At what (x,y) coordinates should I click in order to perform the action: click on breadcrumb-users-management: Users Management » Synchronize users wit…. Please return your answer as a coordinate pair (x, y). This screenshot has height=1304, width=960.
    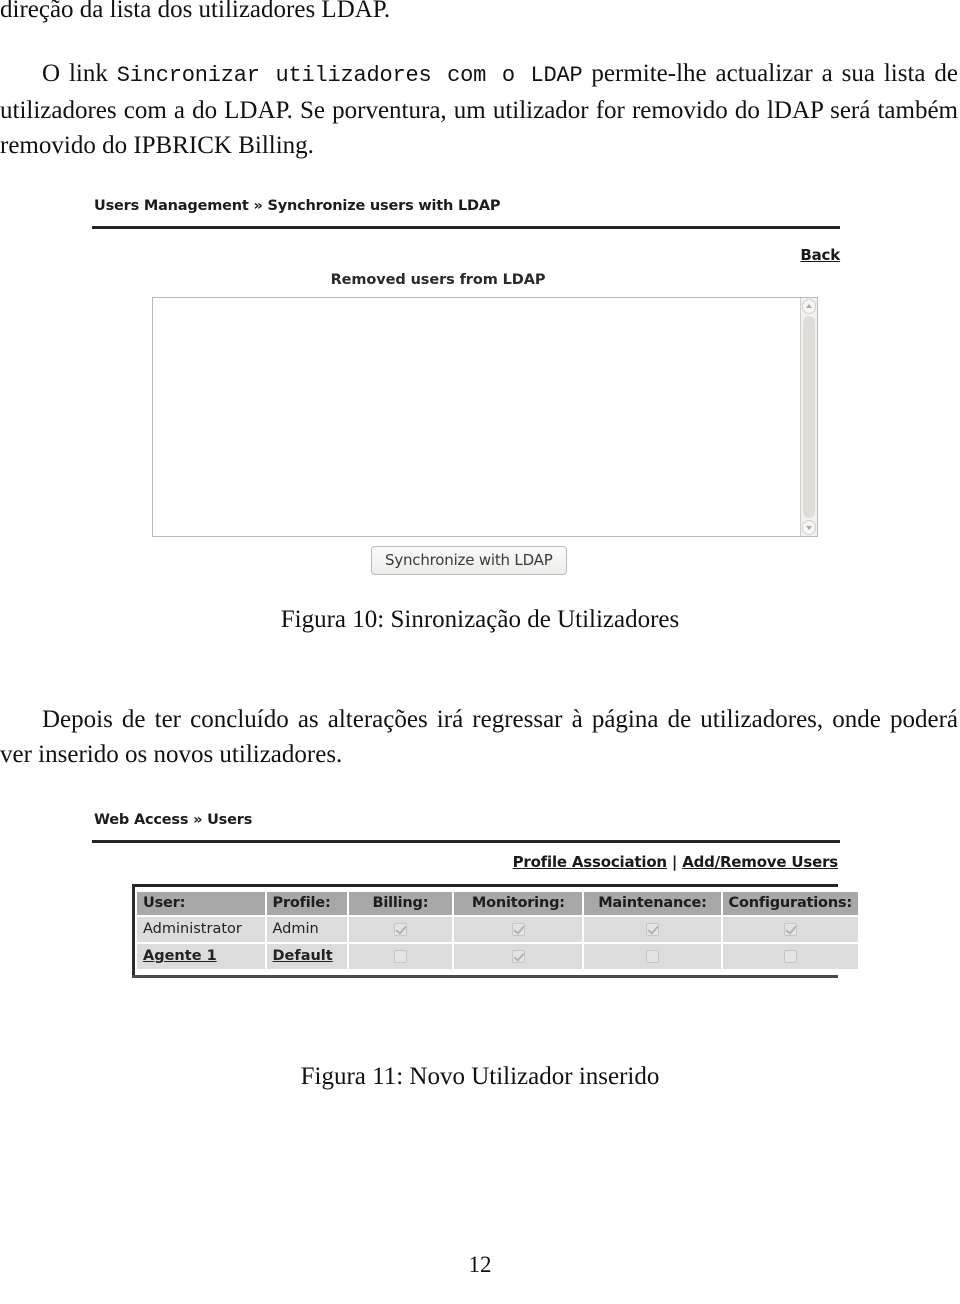
    Looking at the image, I should click on (297, 206).